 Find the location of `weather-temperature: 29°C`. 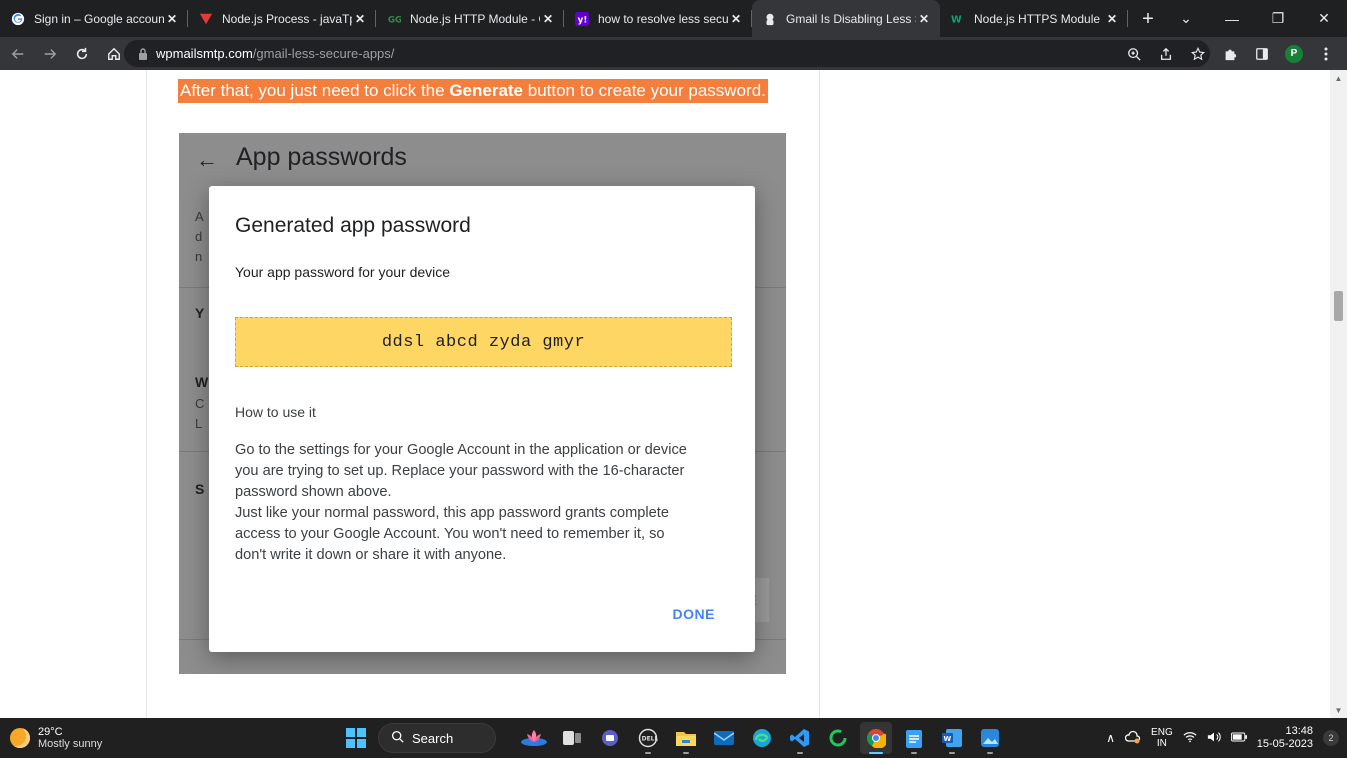

weather-temperature: 29°C is located at coordinates (50, 732).